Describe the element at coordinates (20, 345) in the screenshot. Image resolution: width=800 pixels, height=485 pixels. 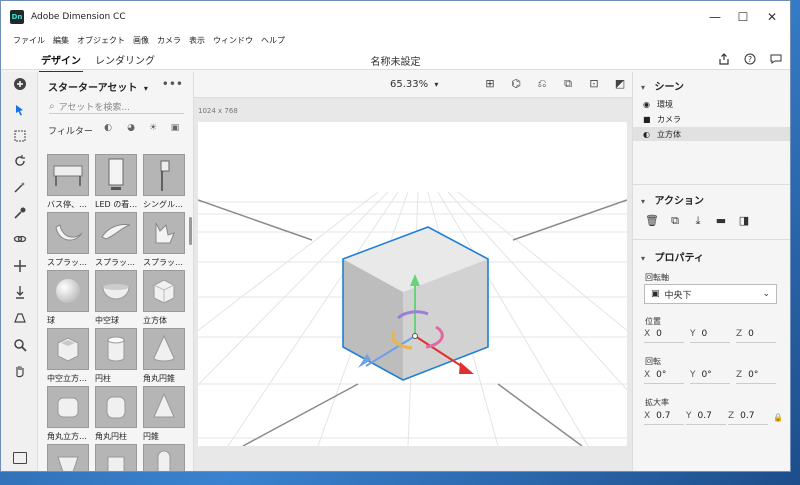
I see `zoom-tool-icon` at that location.